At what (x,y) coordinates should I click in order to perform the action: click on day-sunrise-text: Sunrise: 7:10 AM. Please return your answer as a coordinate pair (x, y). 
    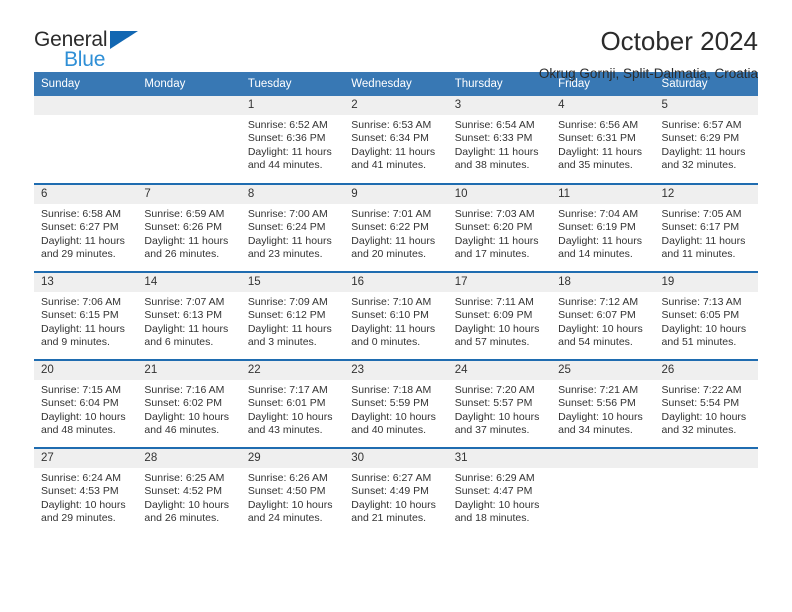
    Looking at the image, I should click on (391, 302).